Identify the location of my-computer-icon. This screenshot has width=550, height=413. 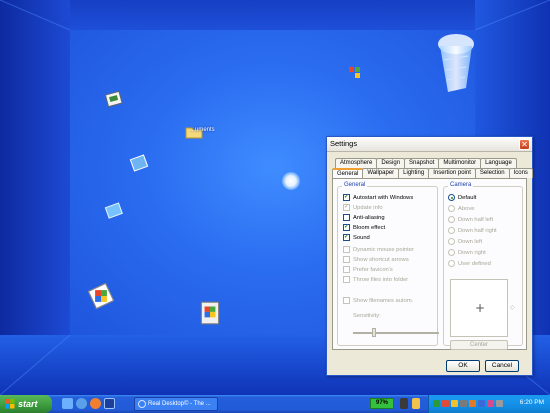
(114, 211).